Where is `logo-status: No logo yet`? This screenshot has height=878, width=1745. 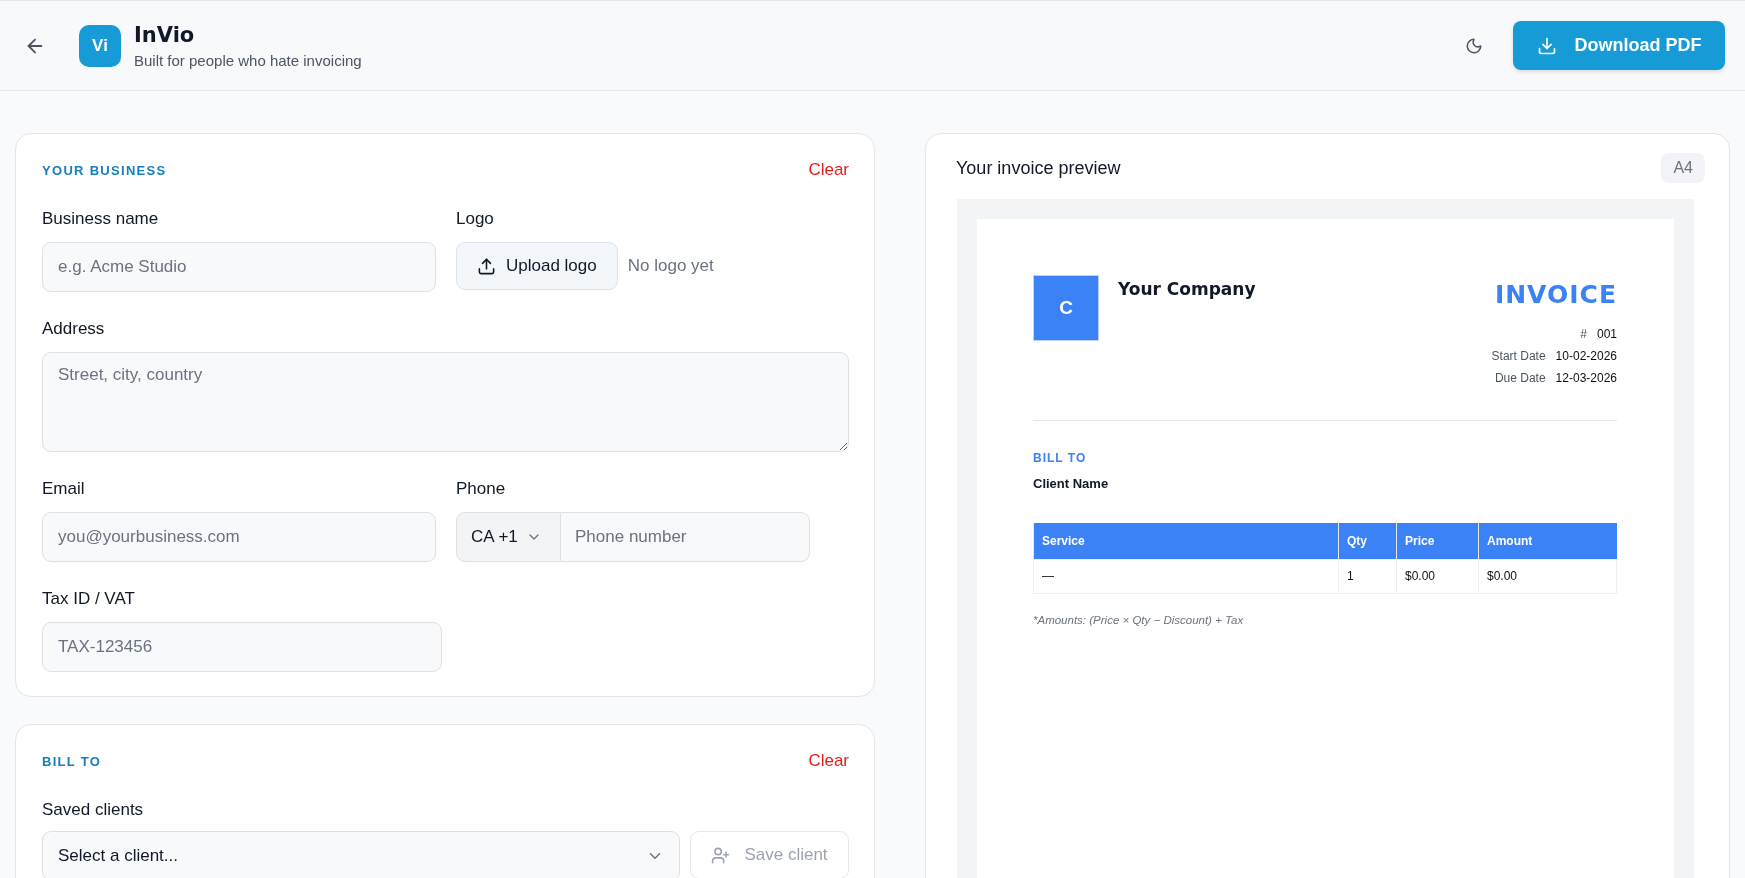 logo-status: No logo yet is located at coordinates (670, 266).